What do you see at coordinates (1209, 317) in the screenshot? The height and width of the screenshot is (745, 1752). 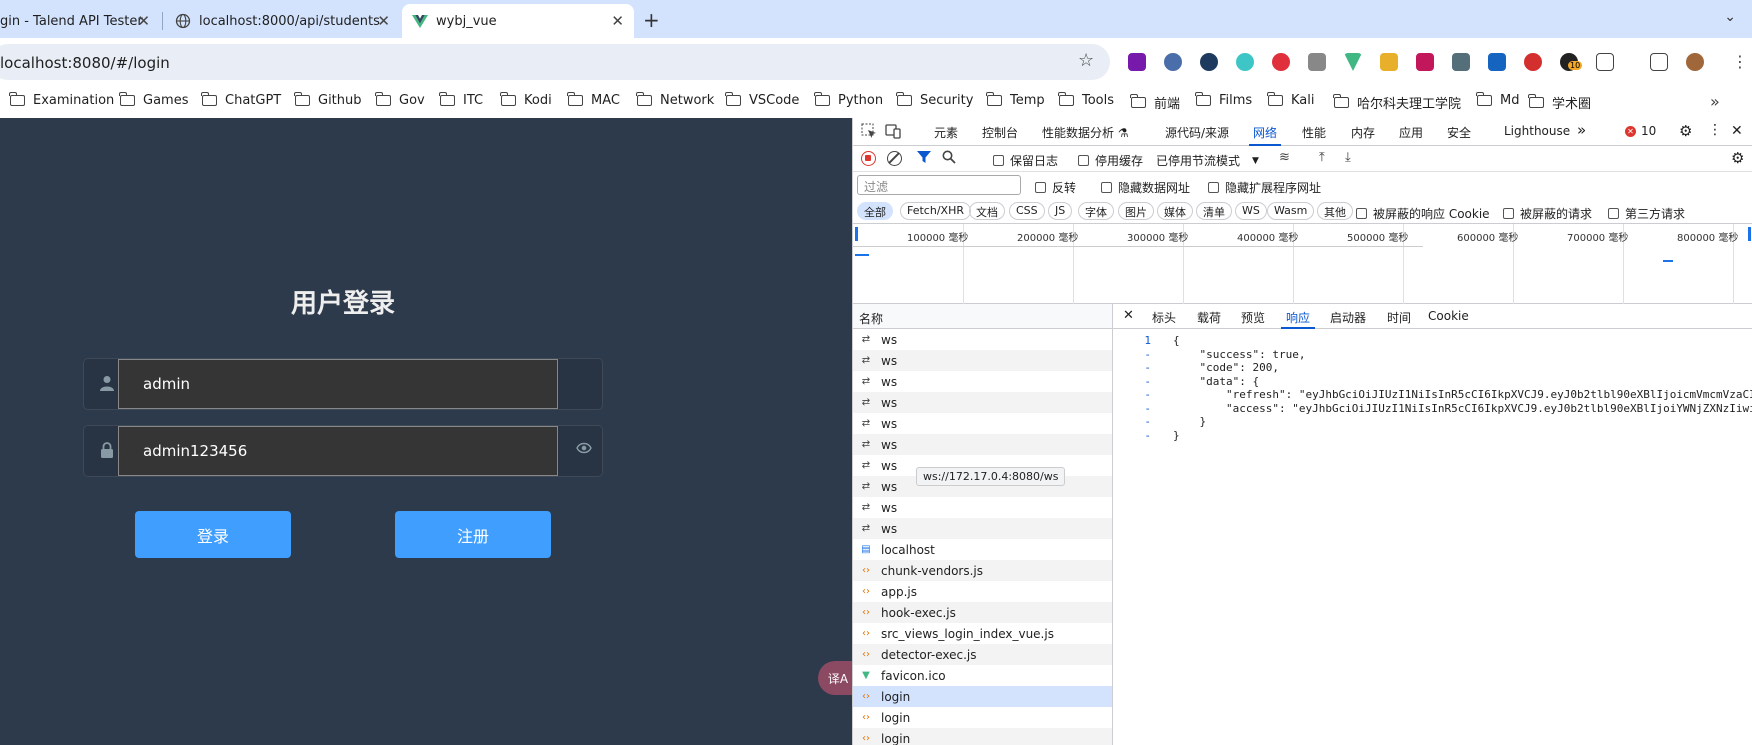 I see `detail-tab-payload: 载荷` at bounding box center [1209, 317].